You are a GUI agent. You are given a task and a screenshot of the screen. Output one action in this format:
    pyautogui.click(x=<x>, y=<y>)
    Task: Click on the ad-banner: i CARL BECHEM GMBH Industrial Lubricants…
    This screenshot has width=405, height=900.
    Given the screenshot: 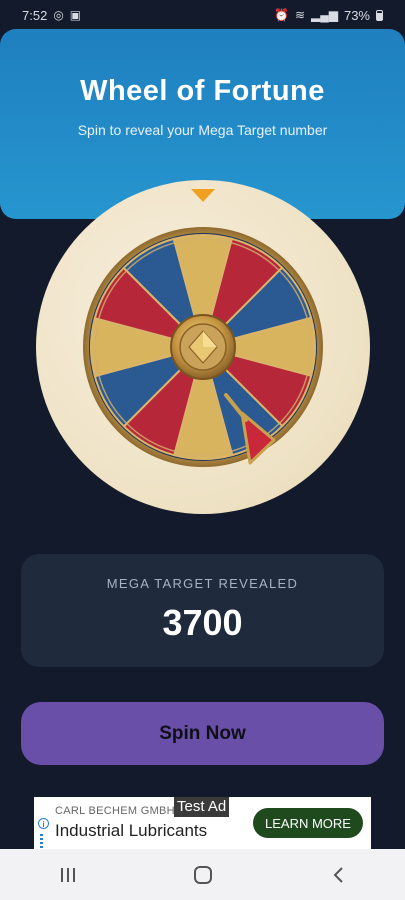 What is the action you would take?
    pyautogui.click(x=202, y=823)
    